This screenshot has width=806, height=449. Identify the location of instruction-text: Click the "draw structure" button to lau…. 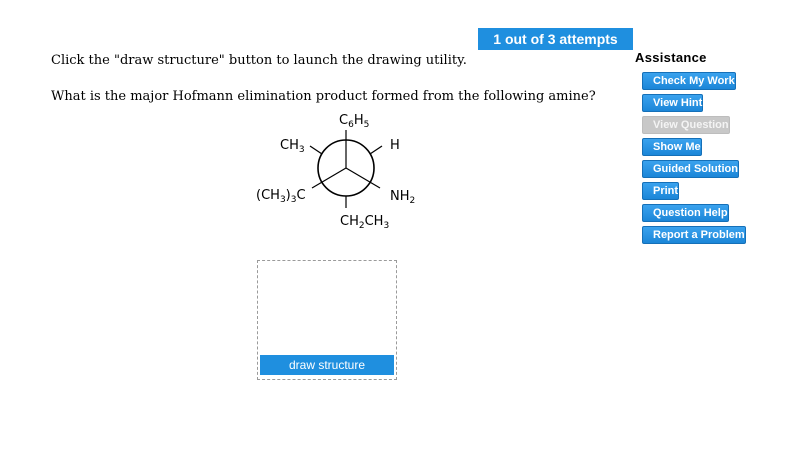
(259, 60).